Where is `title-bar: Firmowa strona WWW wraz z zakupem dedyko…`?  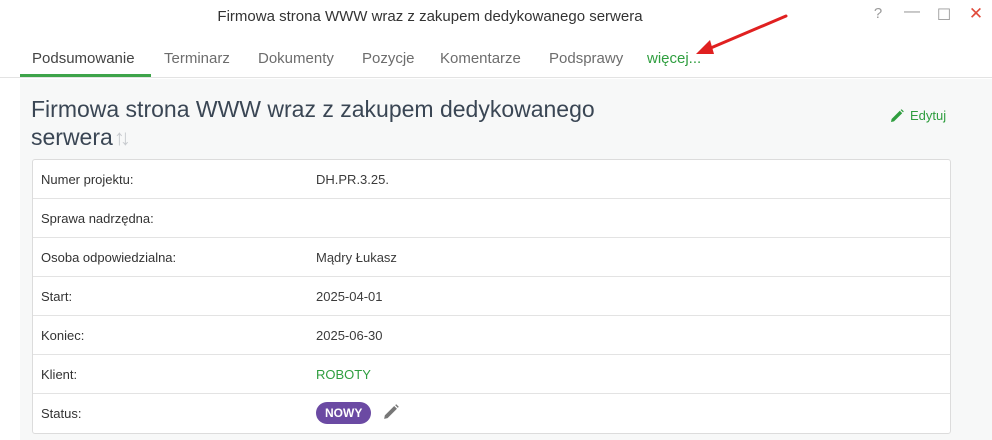 title-bar: Firmowa strona WWW wraz z zakupem dedyko… is located at coordinates (496, 18).